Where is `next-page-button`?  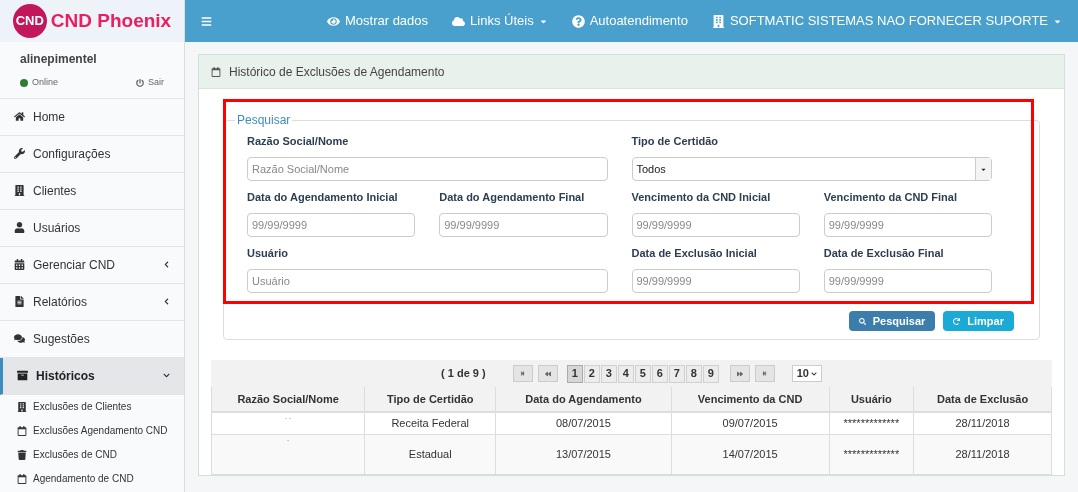 next-page-button is located at coordinates (739, 373).